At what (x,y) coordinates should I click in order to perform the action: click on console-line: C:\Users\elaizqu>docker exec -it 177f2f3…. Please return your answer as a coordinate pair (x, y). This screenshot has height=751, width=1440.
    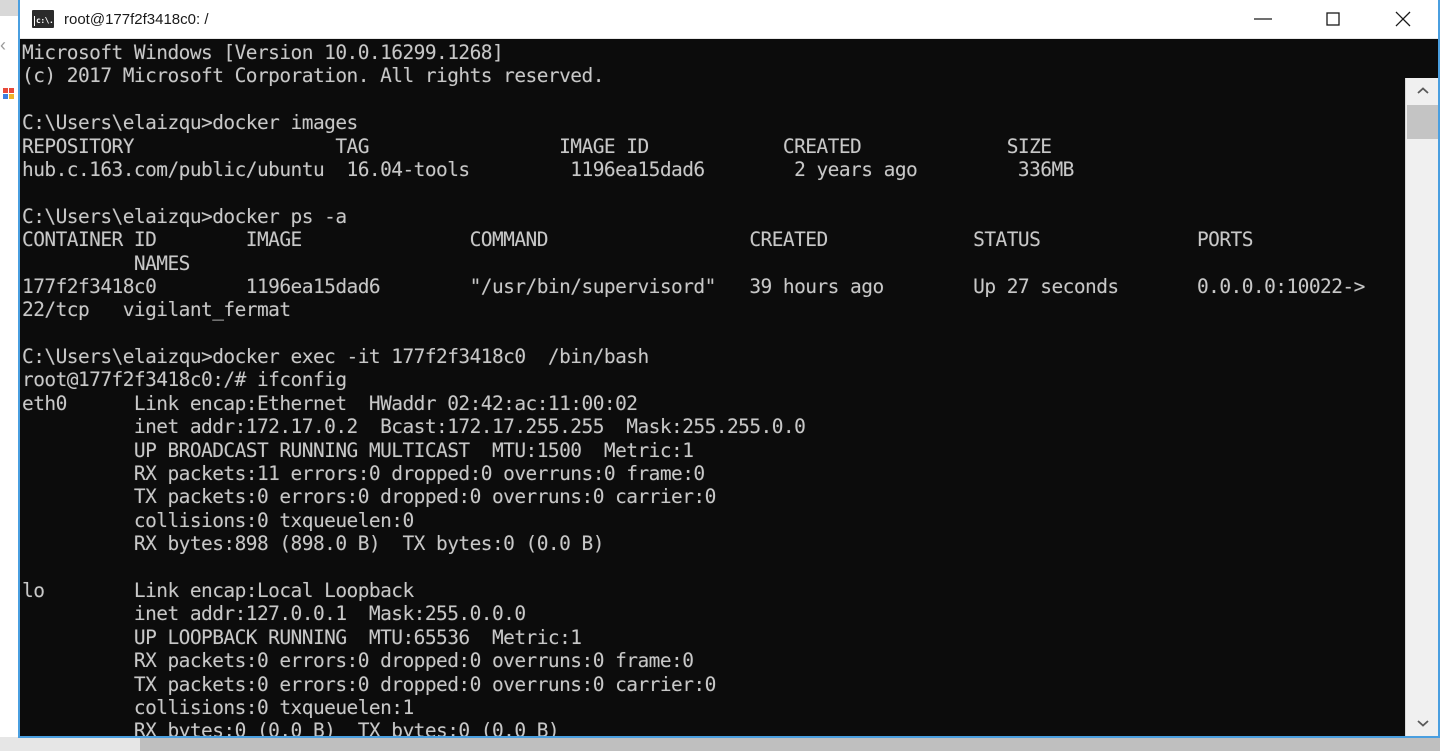
    Looking at the image, I should click on (335, 357).